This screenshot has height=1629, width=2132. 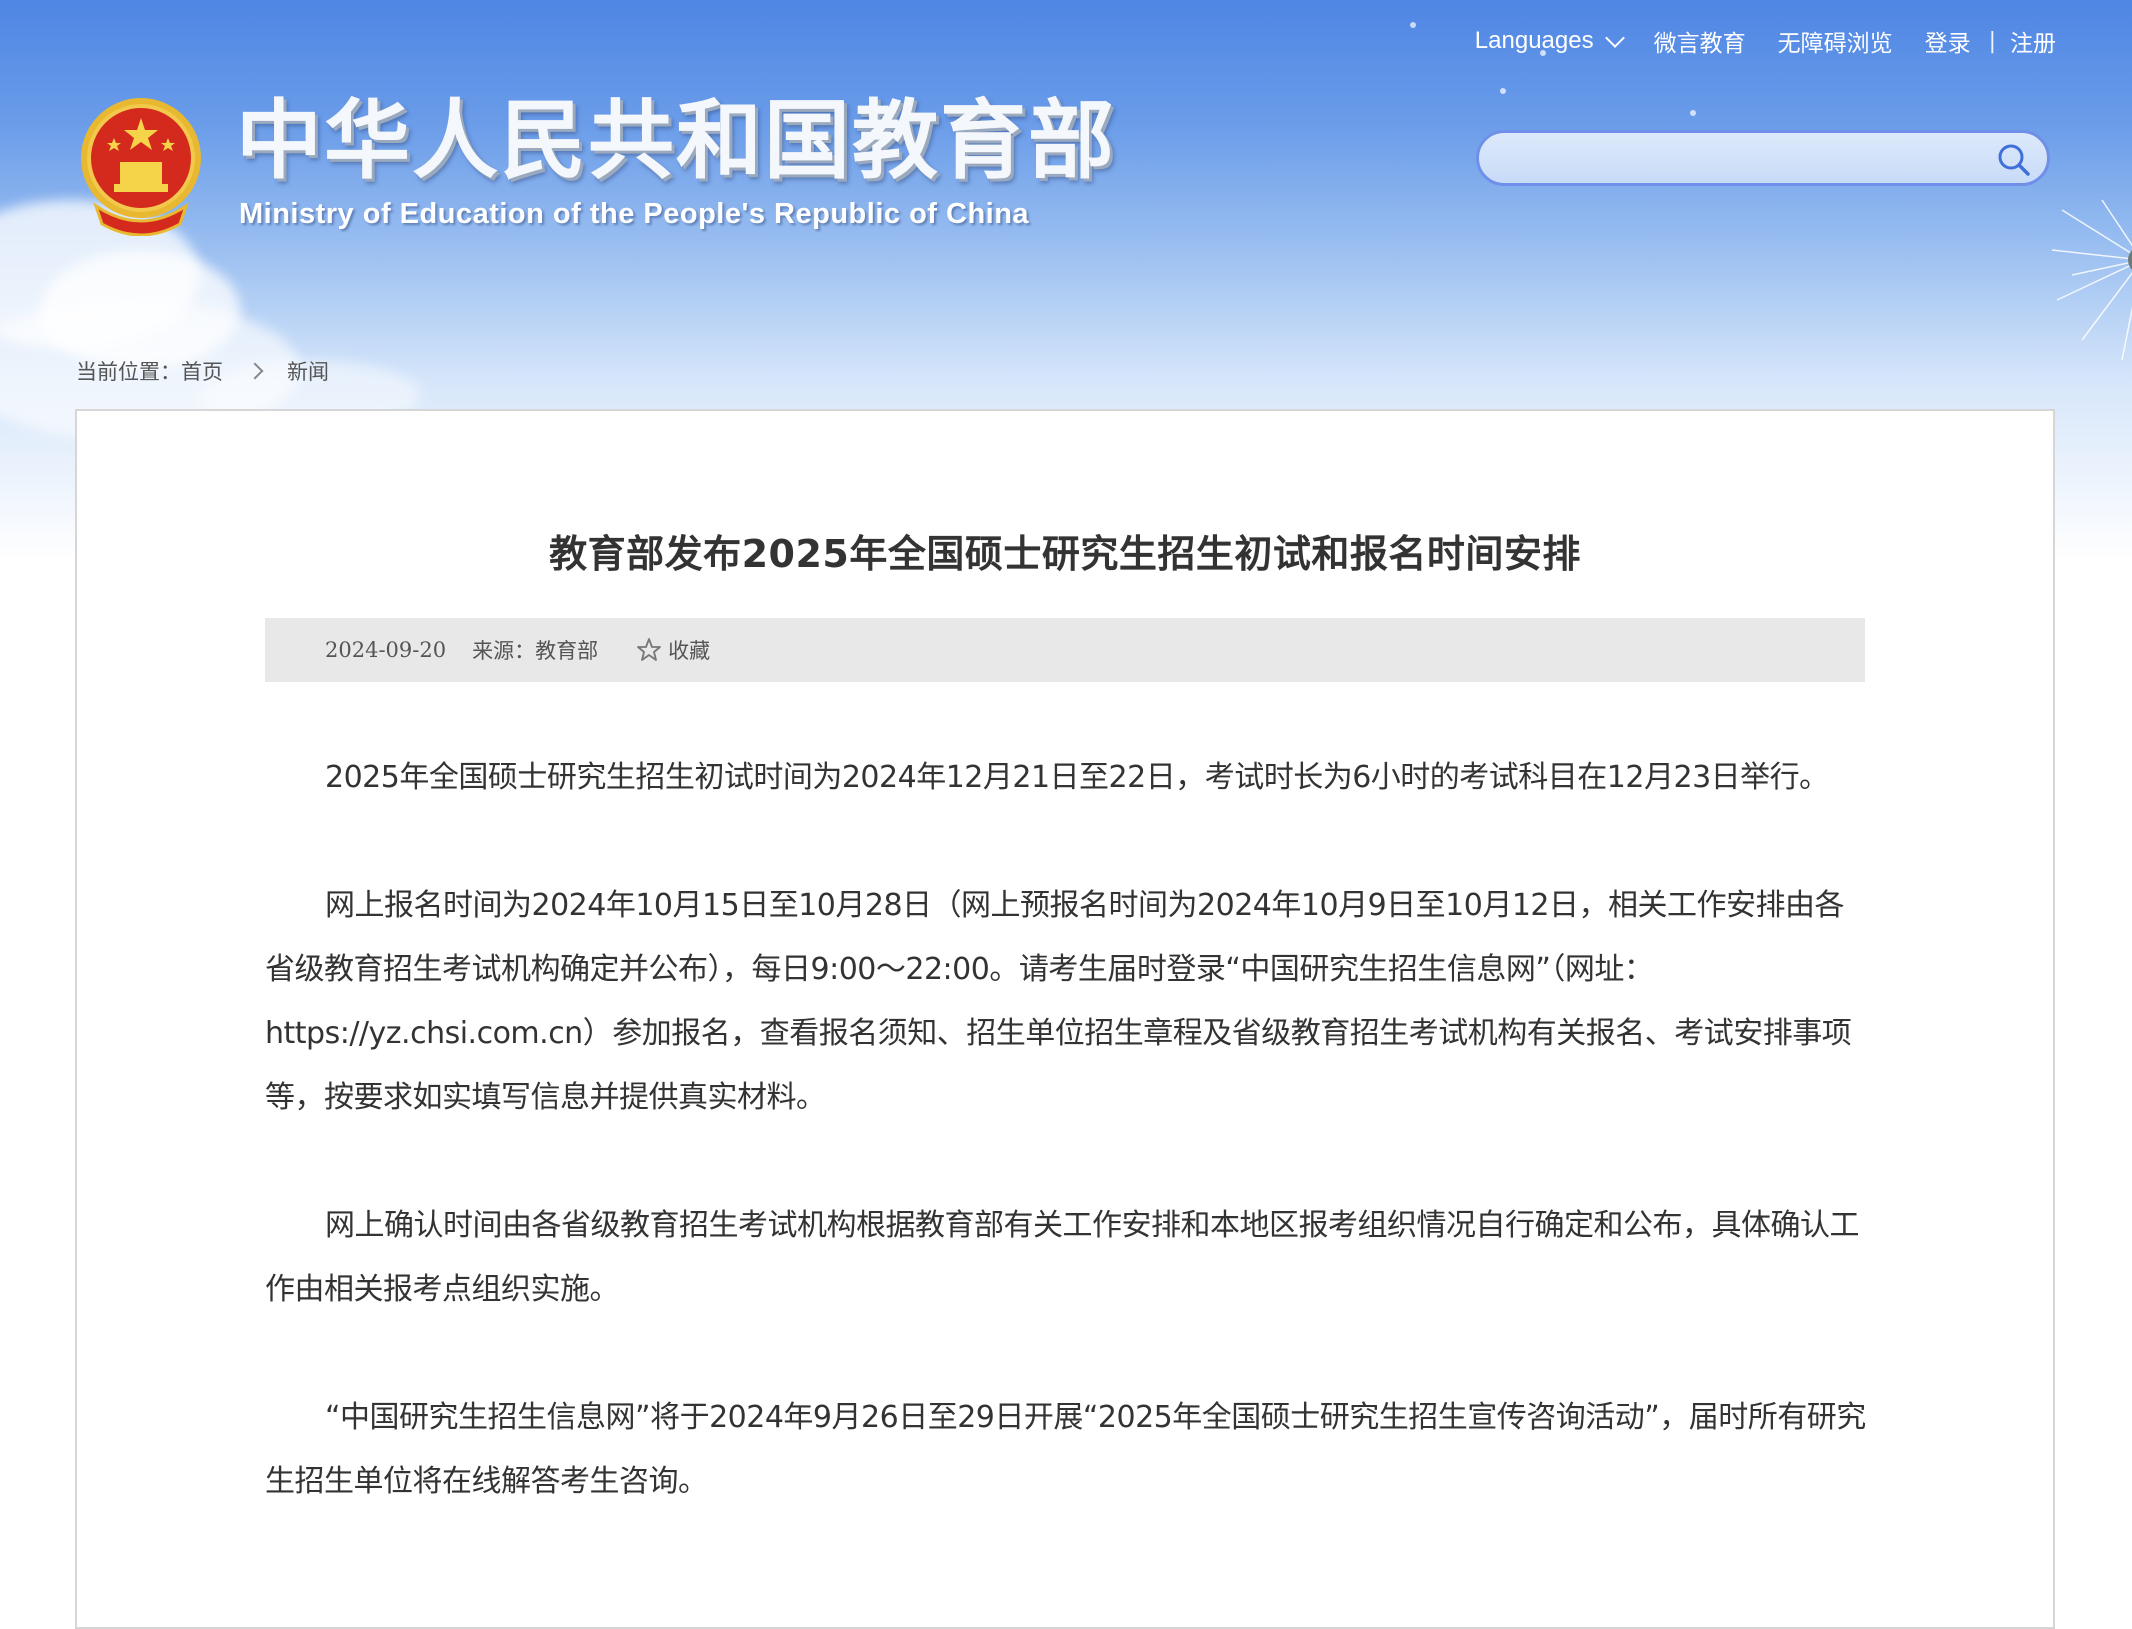 What do you see at coordinates (255, 371) in the screenshot?
I see `chevron-right-icon` at bounding box center [255, 371].